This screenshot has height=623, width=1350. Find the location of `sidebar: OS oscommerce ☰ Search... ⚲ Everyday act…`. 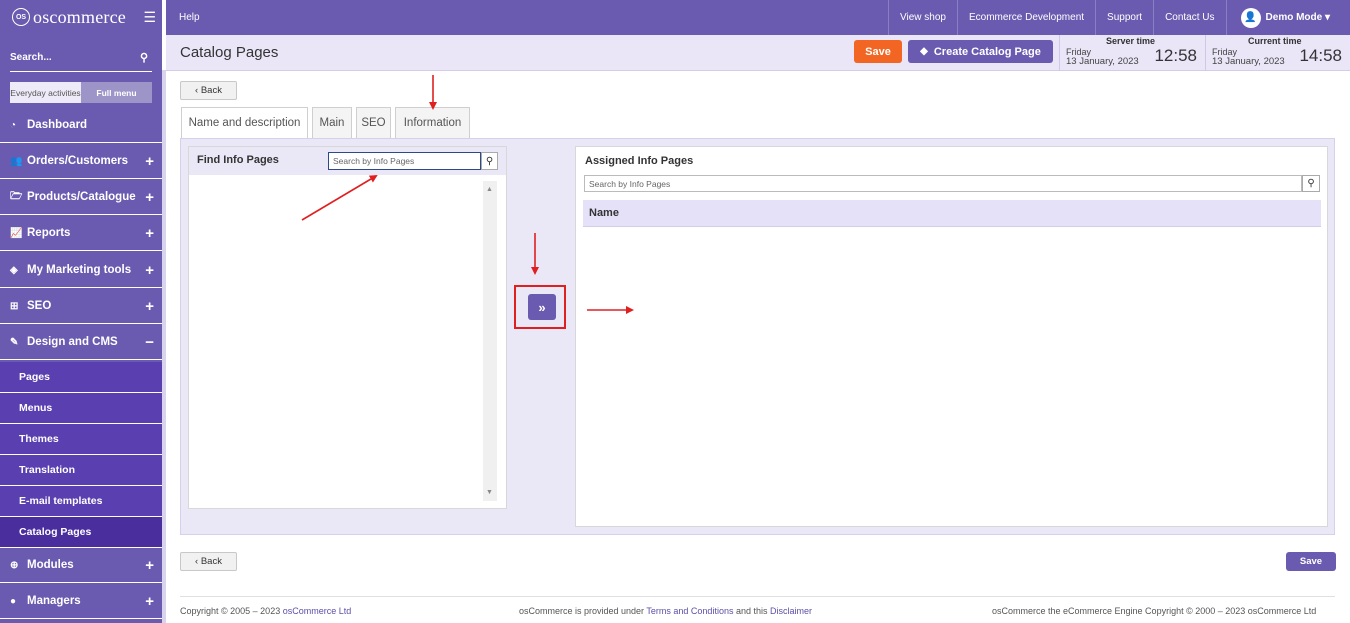

sidebar: OS oscommerce ☰ Search... ⚲ Everyday act… is located at coordinates (81, 311).